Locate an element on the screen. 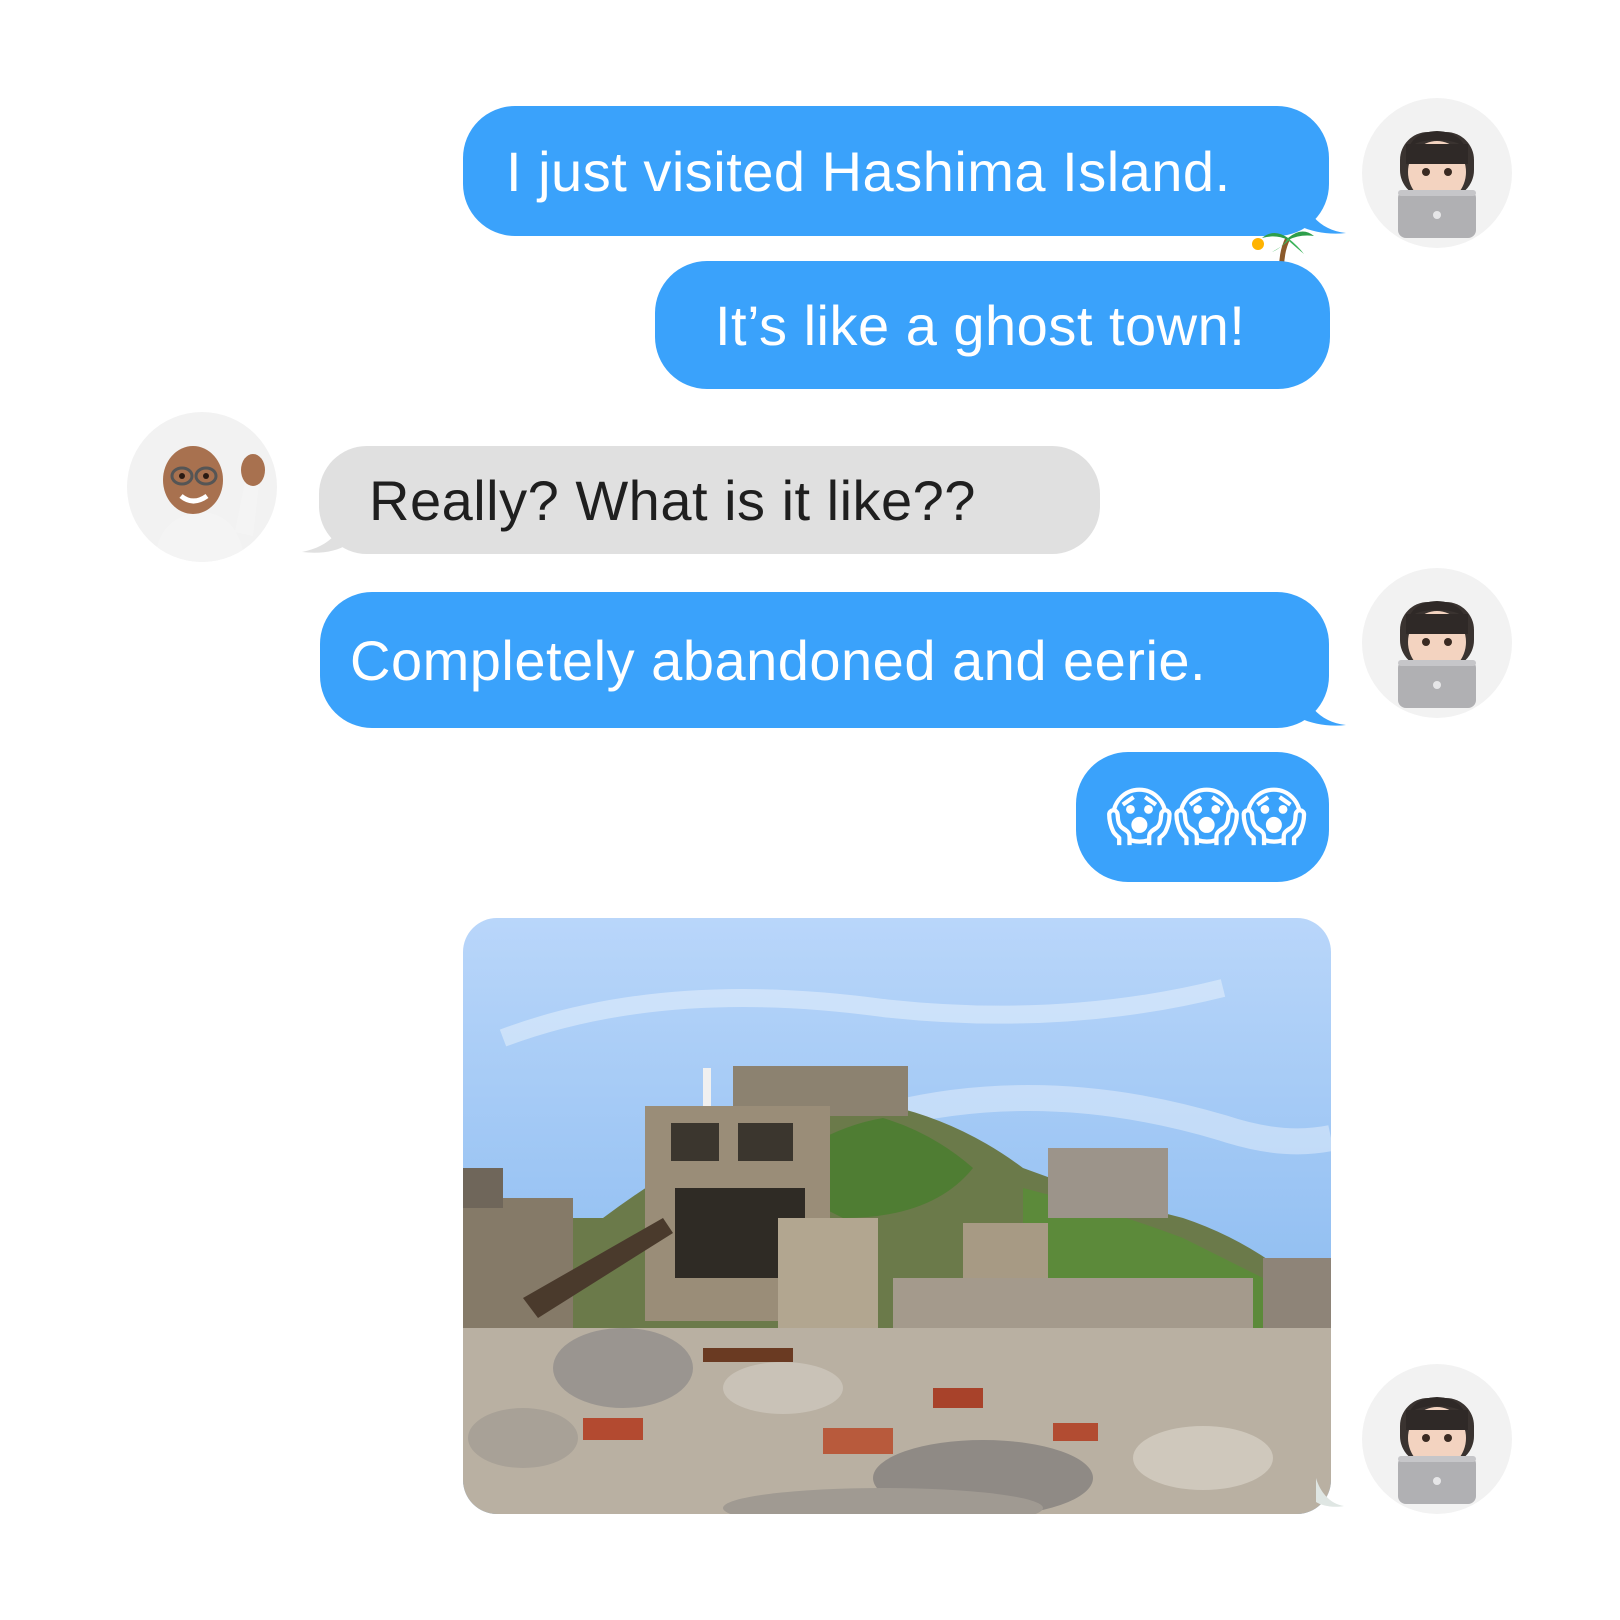 The image size is (1620, 1620). memoji-man-waving-icon is located at coordinates (210, 504).